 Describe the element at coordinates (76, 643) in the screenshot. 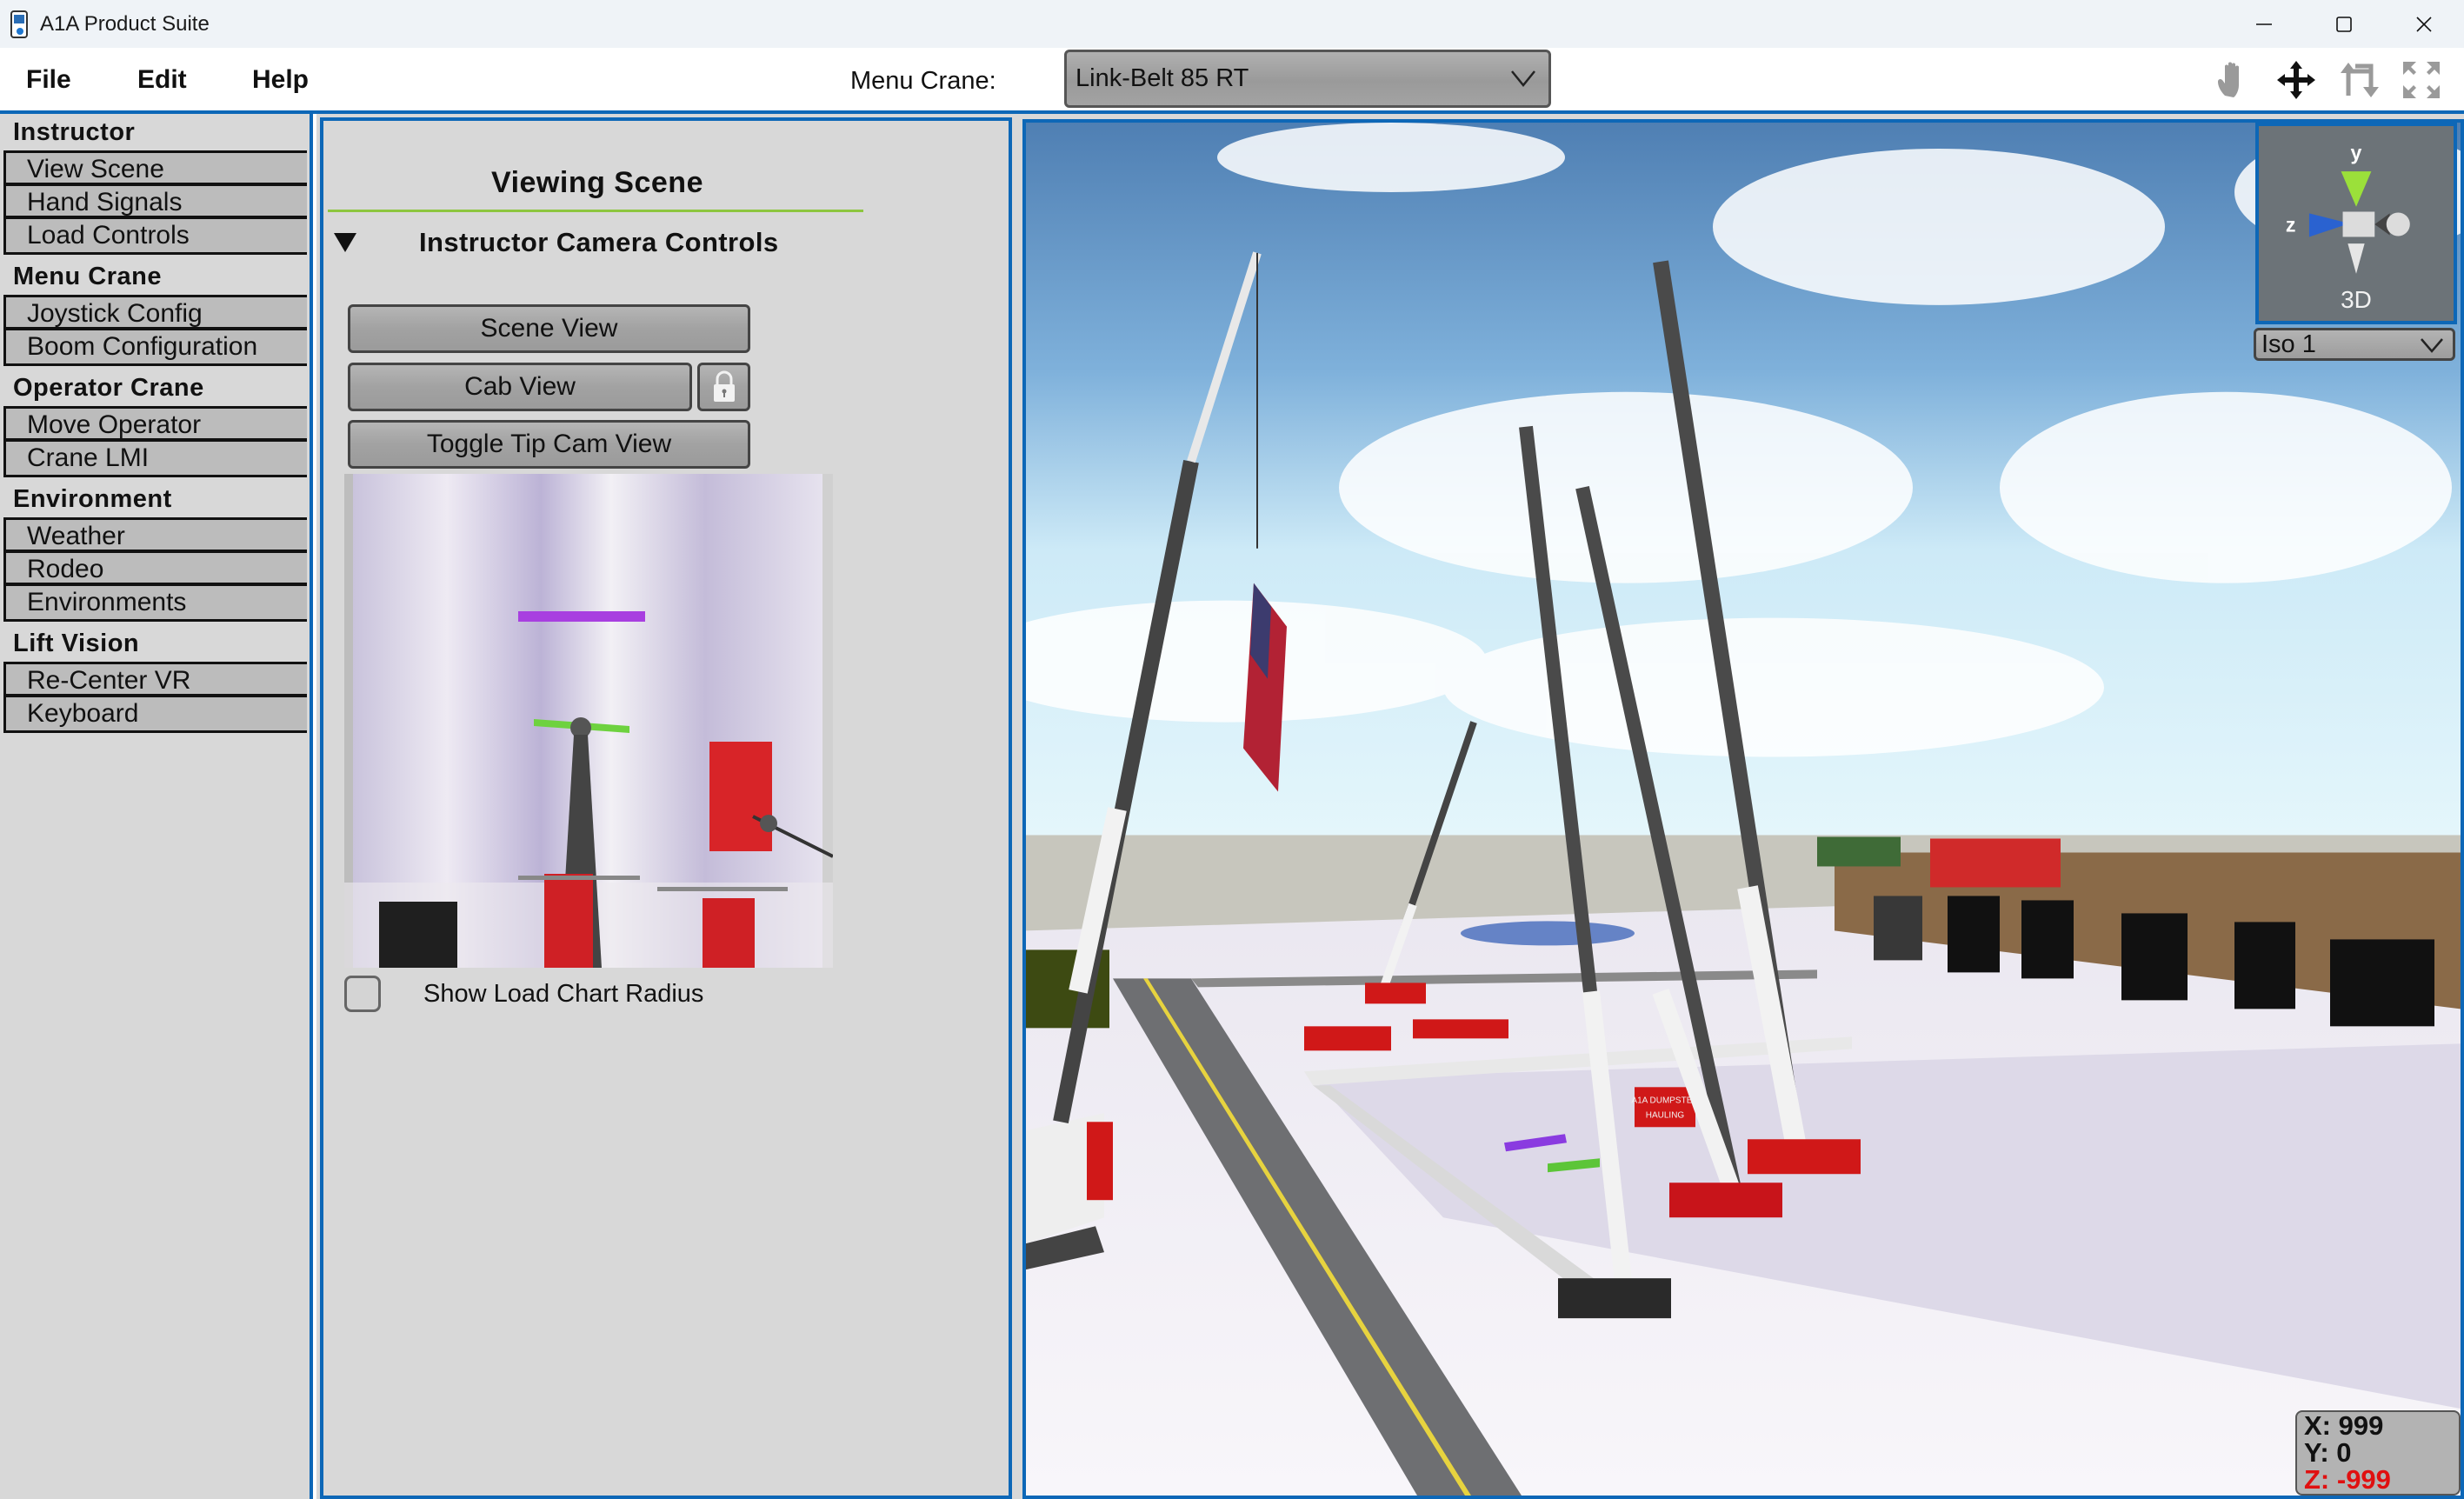

I see `sidebar-section-lift-vision: Lift Vision` at that location.